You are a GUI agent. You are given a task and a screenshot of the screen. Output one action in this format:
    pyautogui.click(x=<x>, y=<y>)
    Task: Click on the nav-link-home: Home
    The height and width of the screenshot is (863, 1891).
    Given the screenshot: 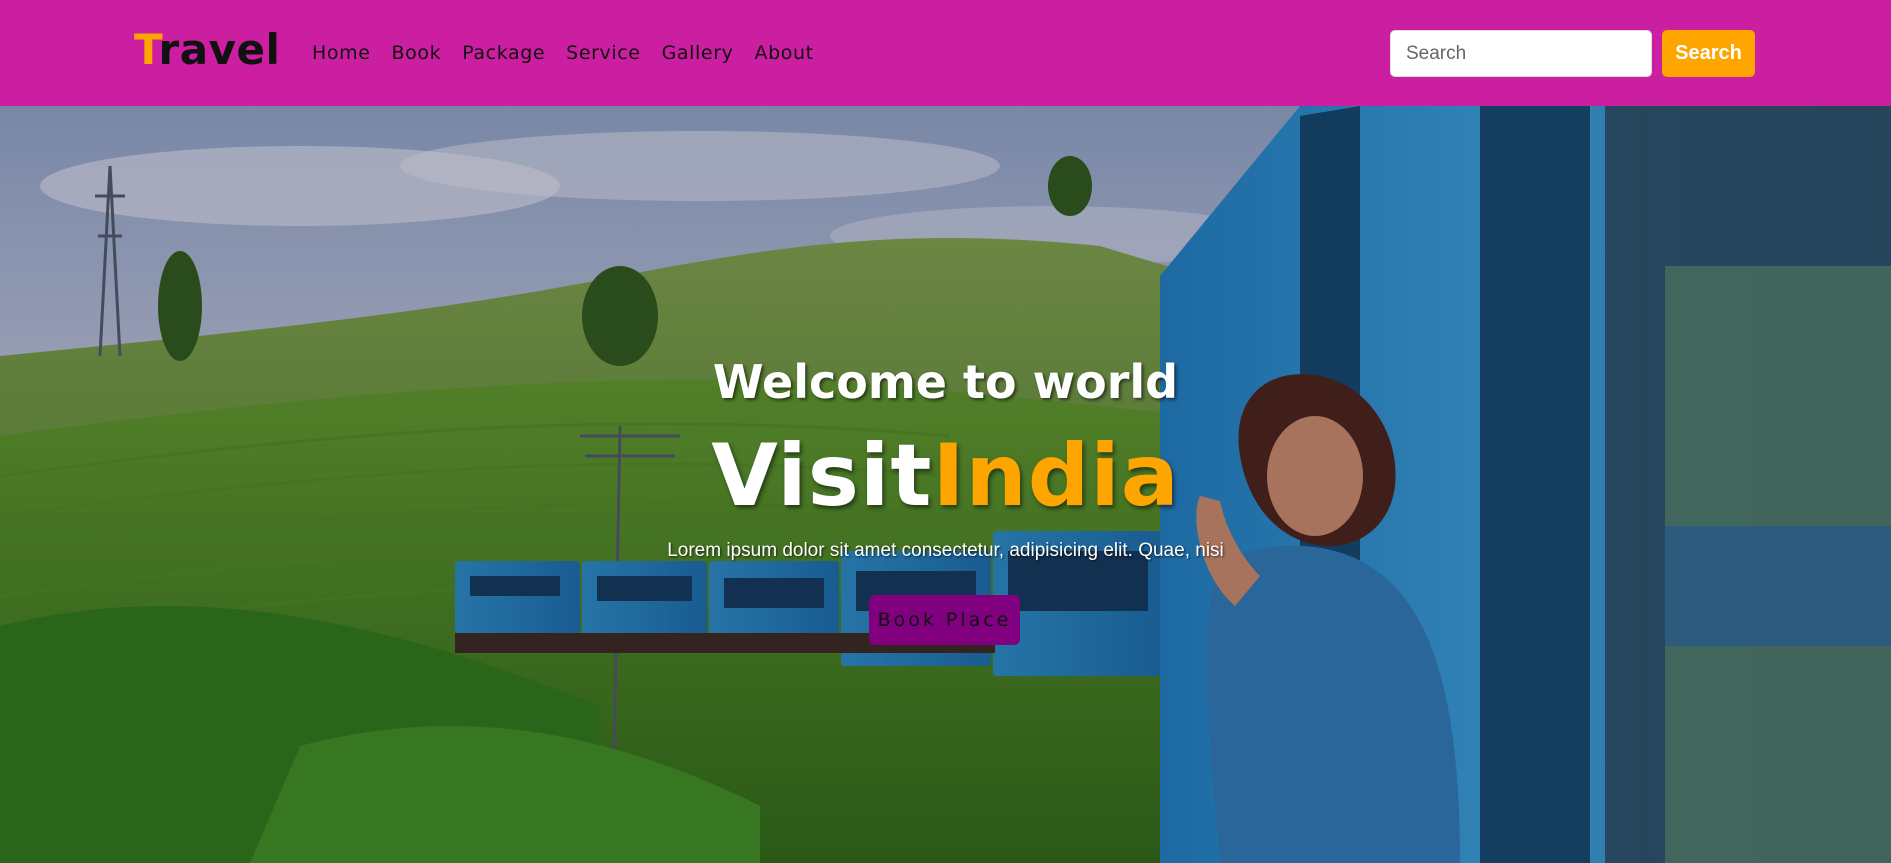 What is the action you would take?
    pyautogui.click(x=341, y=53)
    